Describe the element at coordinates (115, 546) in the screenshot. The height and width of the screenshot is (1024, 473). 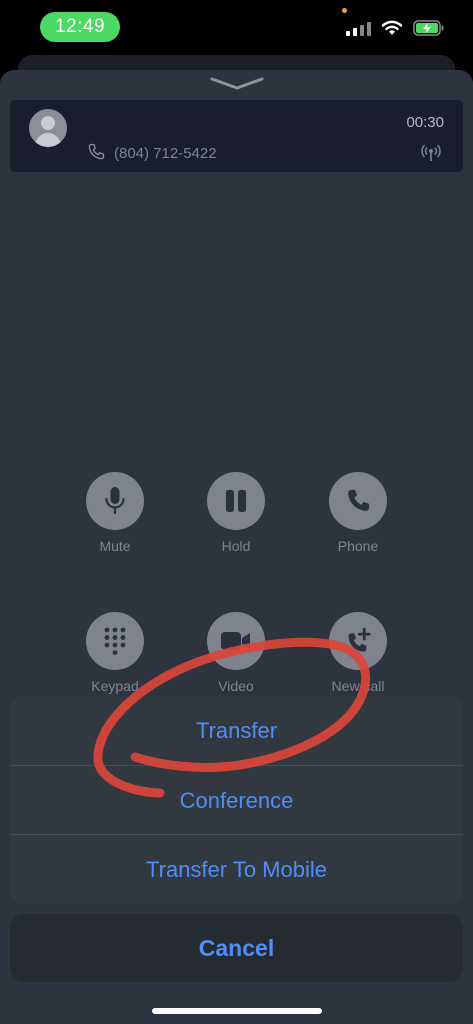
I see `mute-label: Mute` at that location.